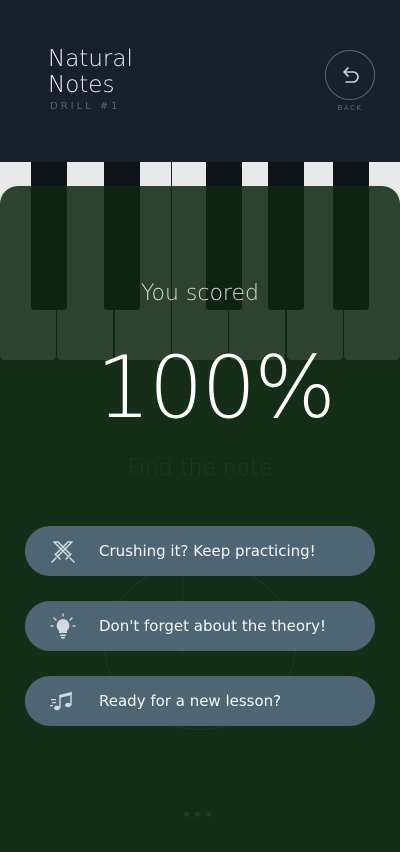 The image size is (400, 852). What do you see at coordinates (81, 85) in the screenshot?
I see `title-line-2: Notes` at bounding box center [81, 85].